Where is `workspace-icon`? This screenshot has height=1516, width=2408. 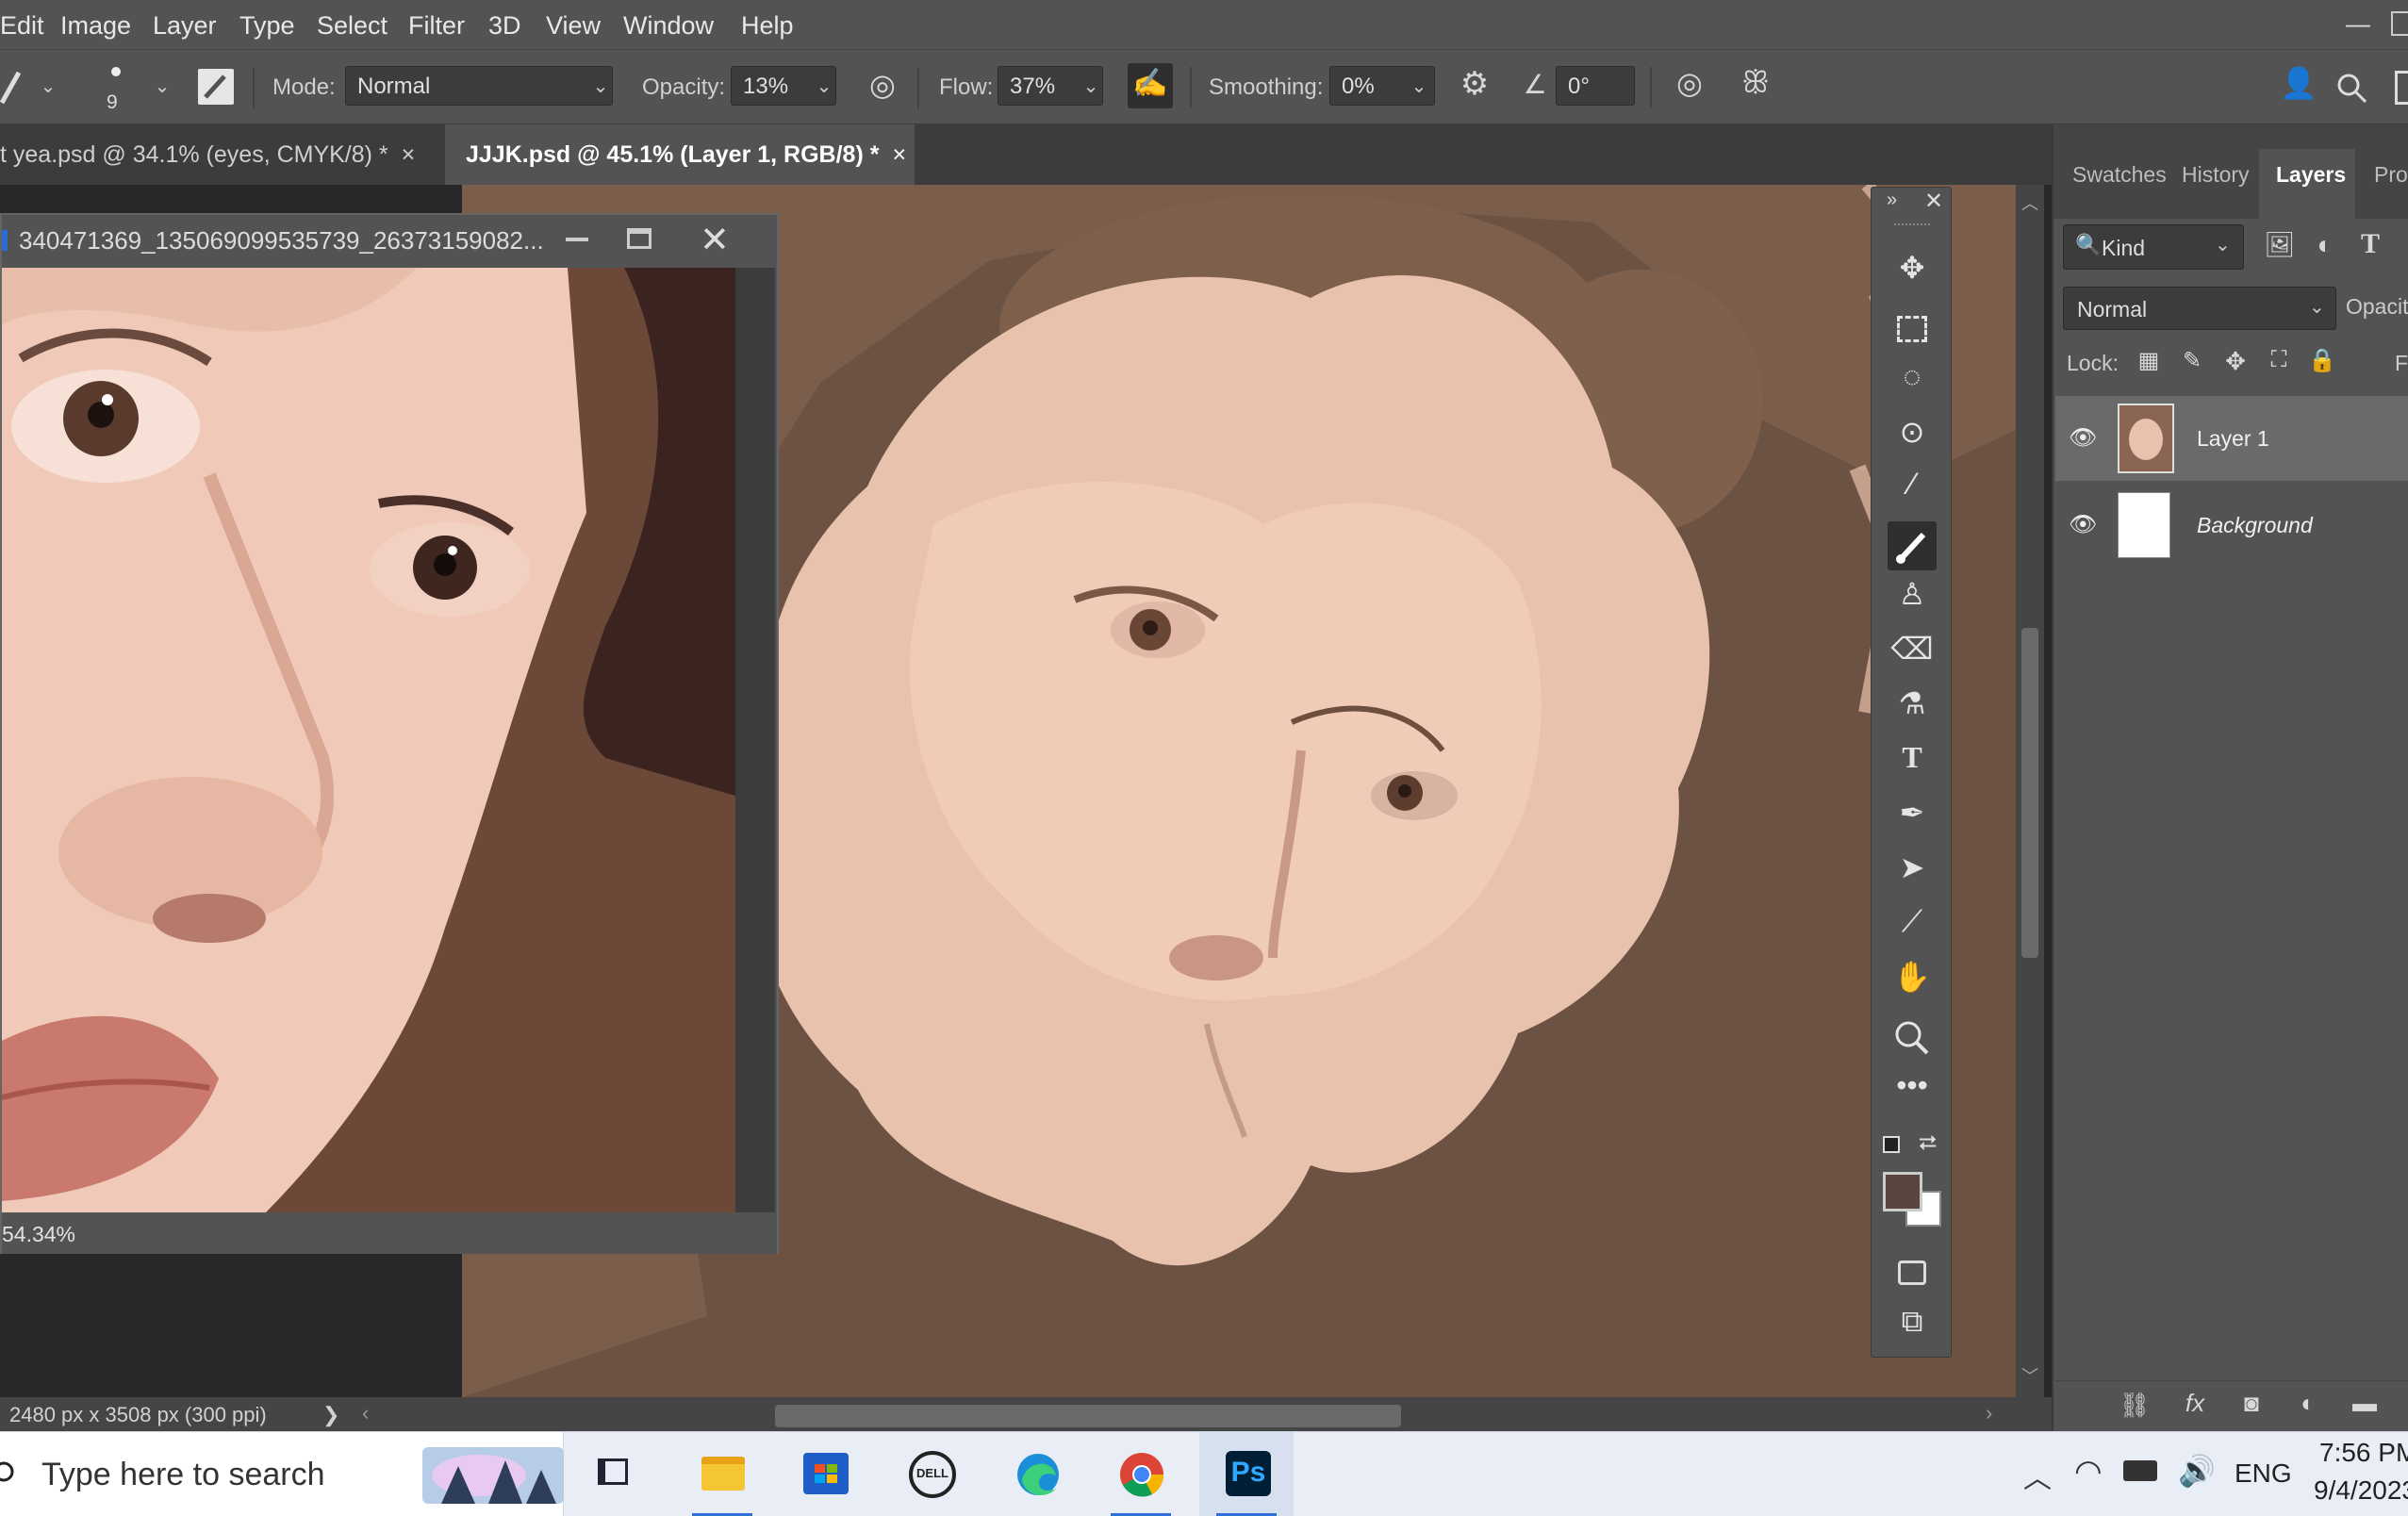 workspace-icon is located at coordinates (2401, 88).